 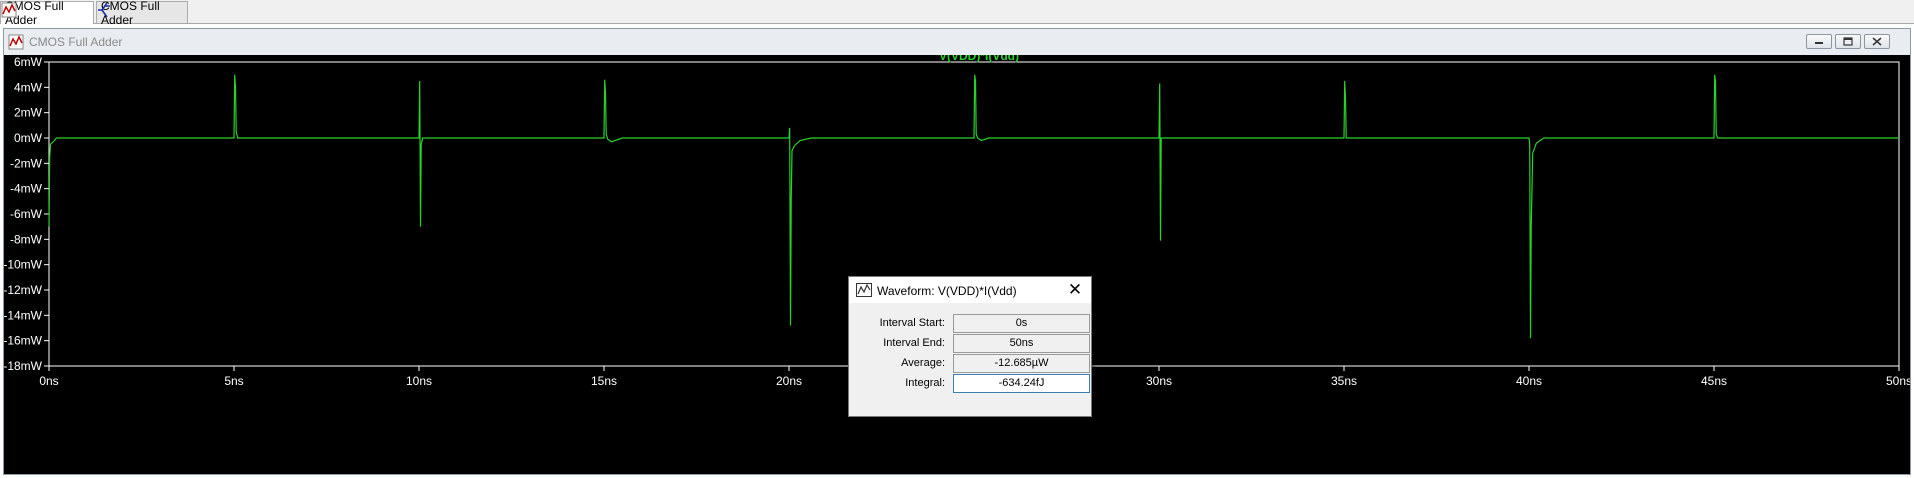 What do you see at coordinates (925, 383) in the screenshot?
I see `integral-label: Integral:` at bounding box center [925, 383].